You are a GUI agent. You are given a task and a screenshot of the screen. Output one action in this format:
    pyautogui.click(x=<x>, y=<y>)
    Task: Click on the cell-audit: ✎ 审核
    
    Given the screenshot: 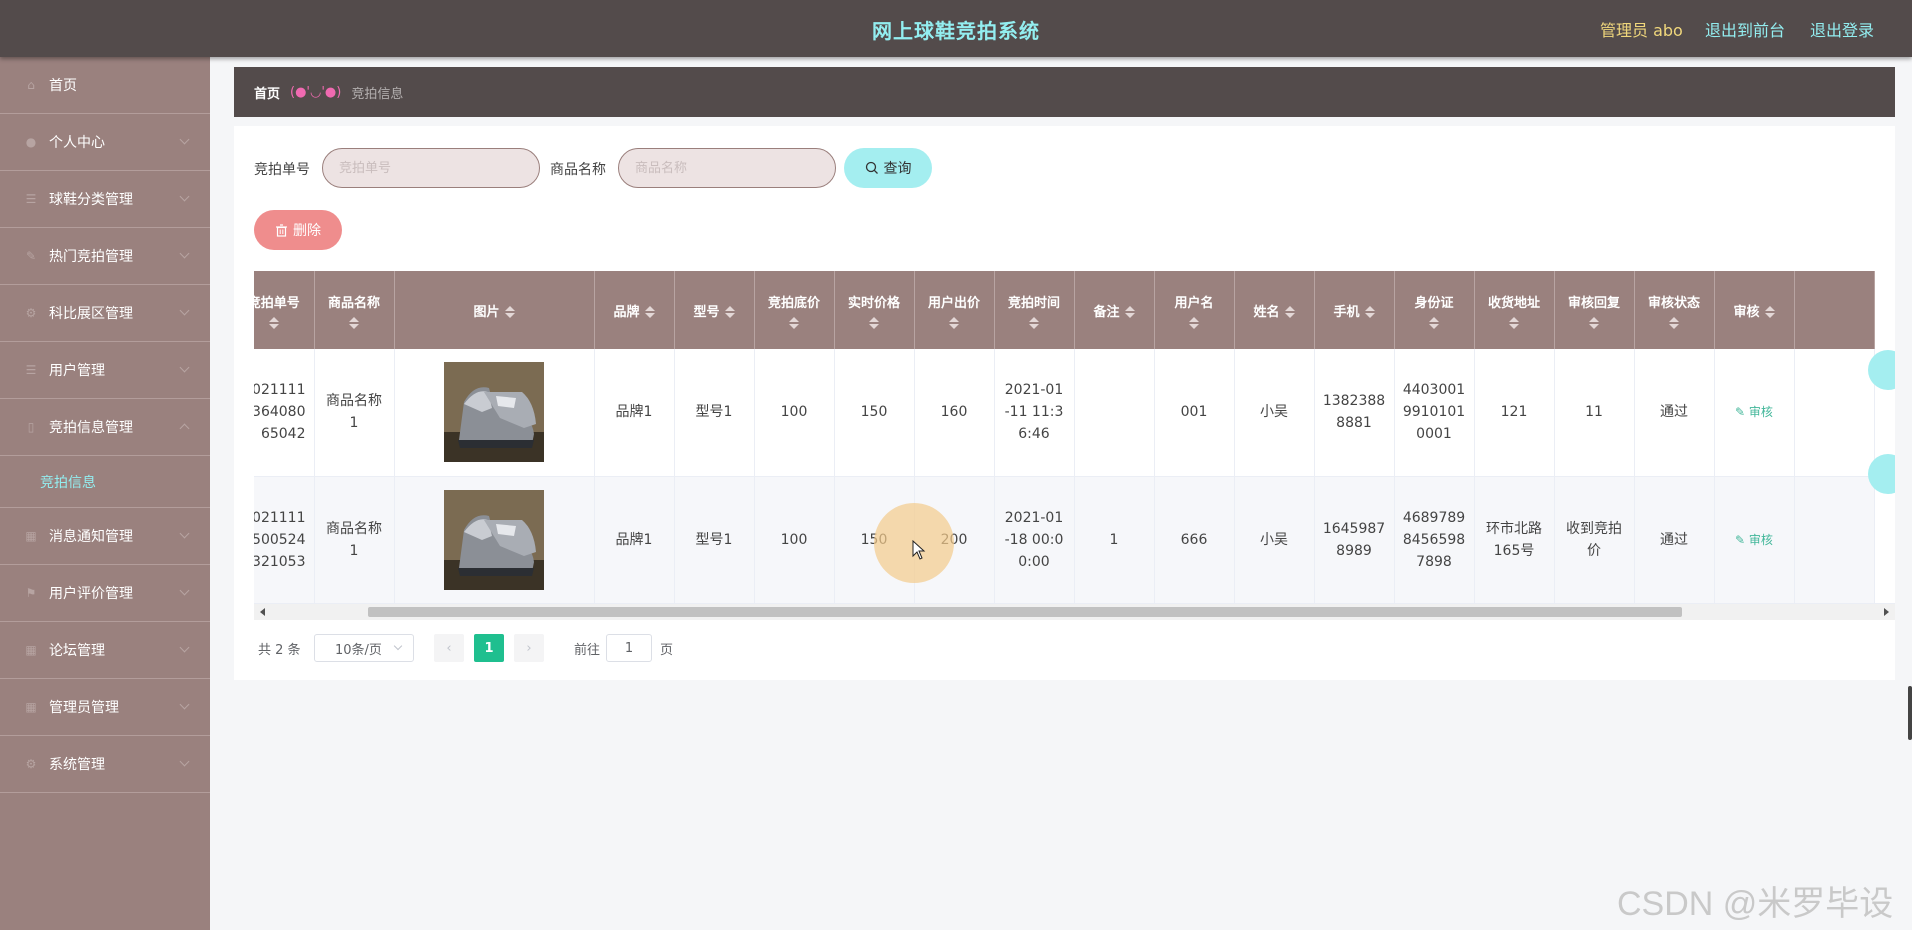 What is the action you would take?
    pyautogui.click(x=1754, y=539)
    